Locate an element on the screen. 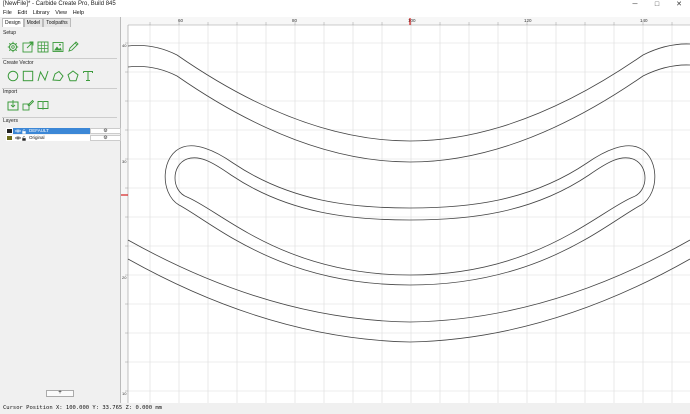 This screenshot has width=690, height=414. ruler-label-x: 80 is located at coordinates (295, 20).